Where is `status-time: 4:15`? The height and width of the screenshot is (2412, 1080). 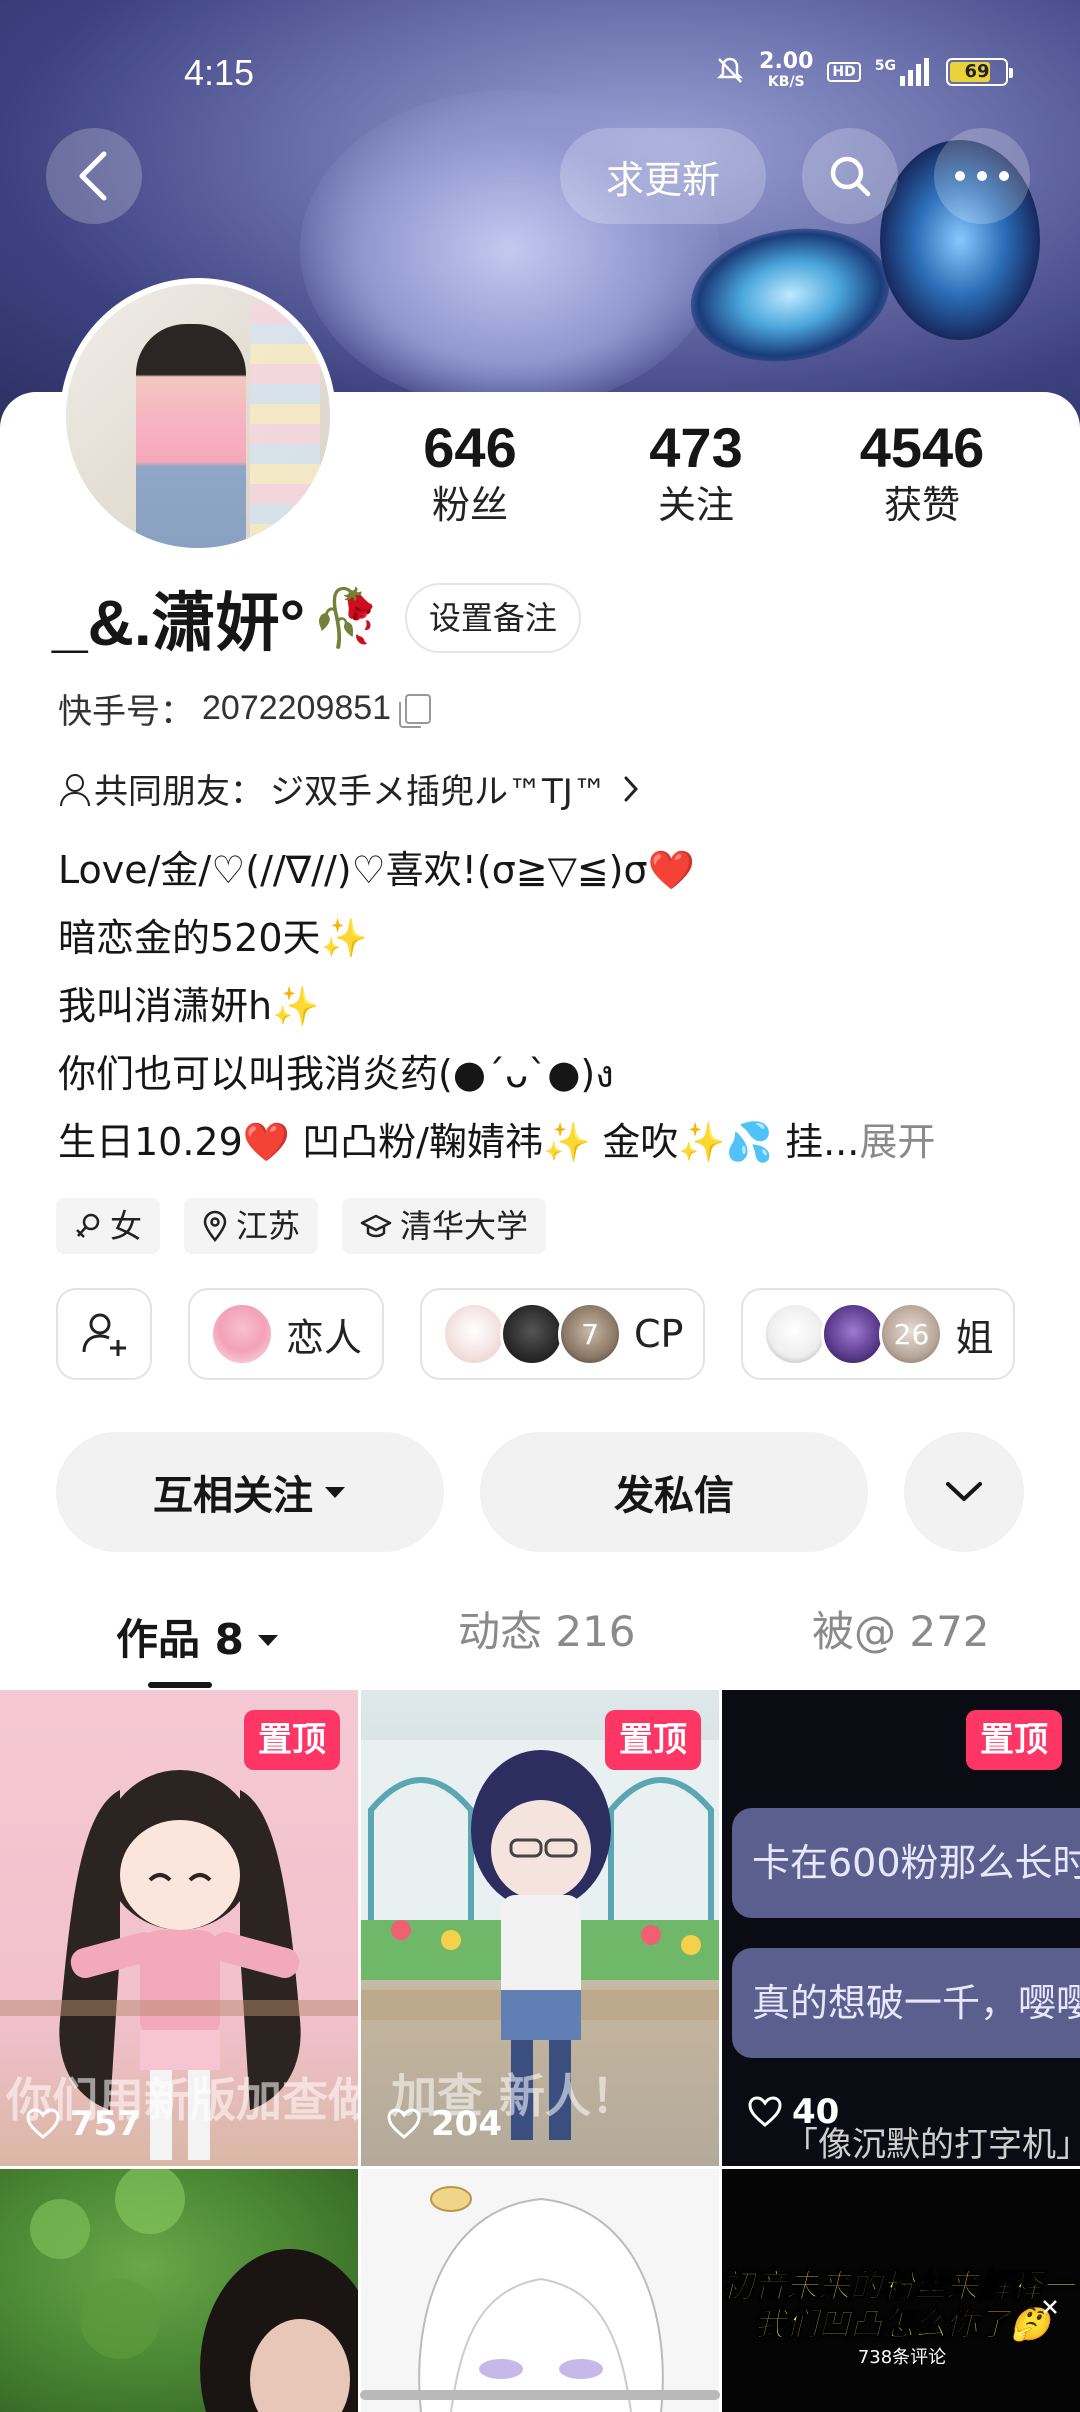 status-time: 4:15 is located at coordinates (219, 72).